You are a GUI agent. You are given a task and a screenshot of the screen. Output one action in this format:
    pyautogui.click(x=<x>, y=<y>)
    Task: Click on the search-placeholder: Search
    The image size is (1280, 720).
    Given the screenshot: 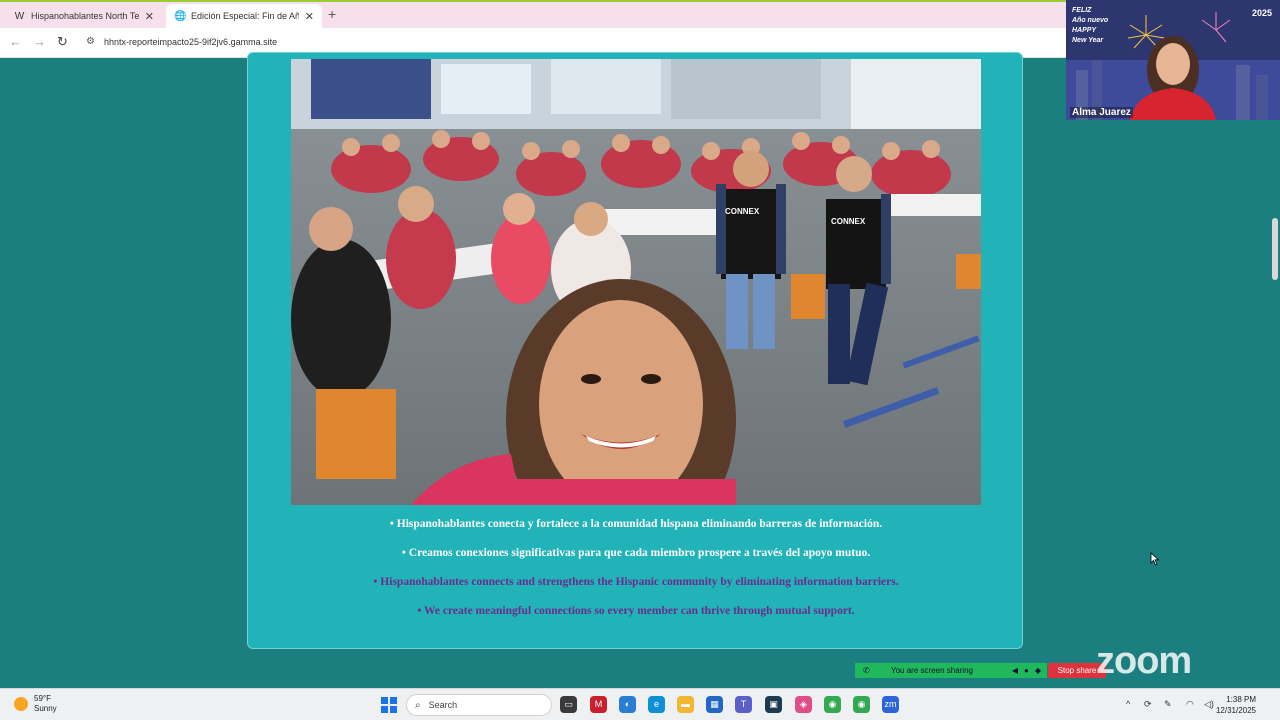 What is the action you would take?
    pyautogui.click(x=443, y=705)
    